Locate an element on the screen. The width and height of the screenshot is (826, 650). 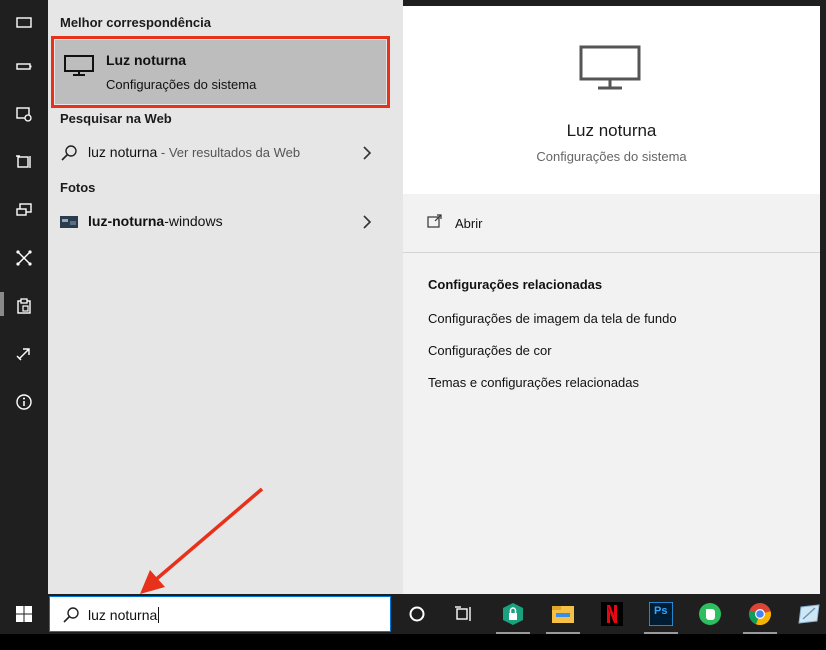
shared-experiences-icon is located at coordinates (24, 258).